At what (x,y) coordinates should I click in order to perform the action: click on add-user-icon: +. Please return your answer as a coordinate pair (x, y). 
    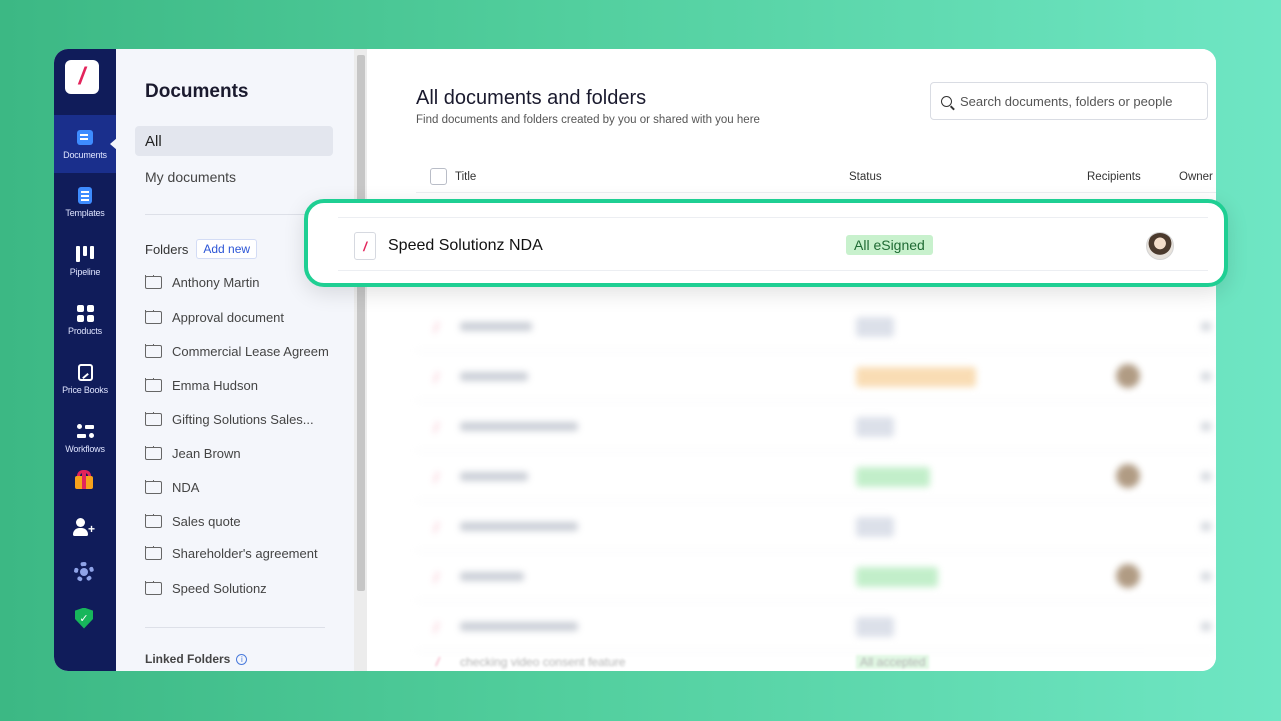
    Looking at the image, I should click on (84, 527).